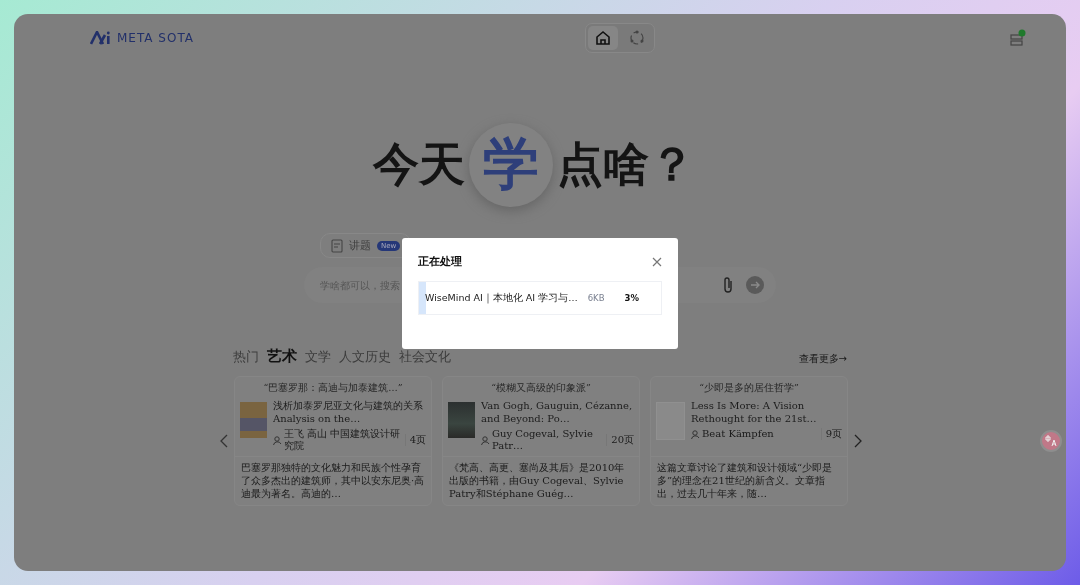 This screenshot has width=1080, height=585. What do you see at coordinates (596, 298) in the screenshot?
I see `file-size: 6KB` at bounding box center [596, 298].